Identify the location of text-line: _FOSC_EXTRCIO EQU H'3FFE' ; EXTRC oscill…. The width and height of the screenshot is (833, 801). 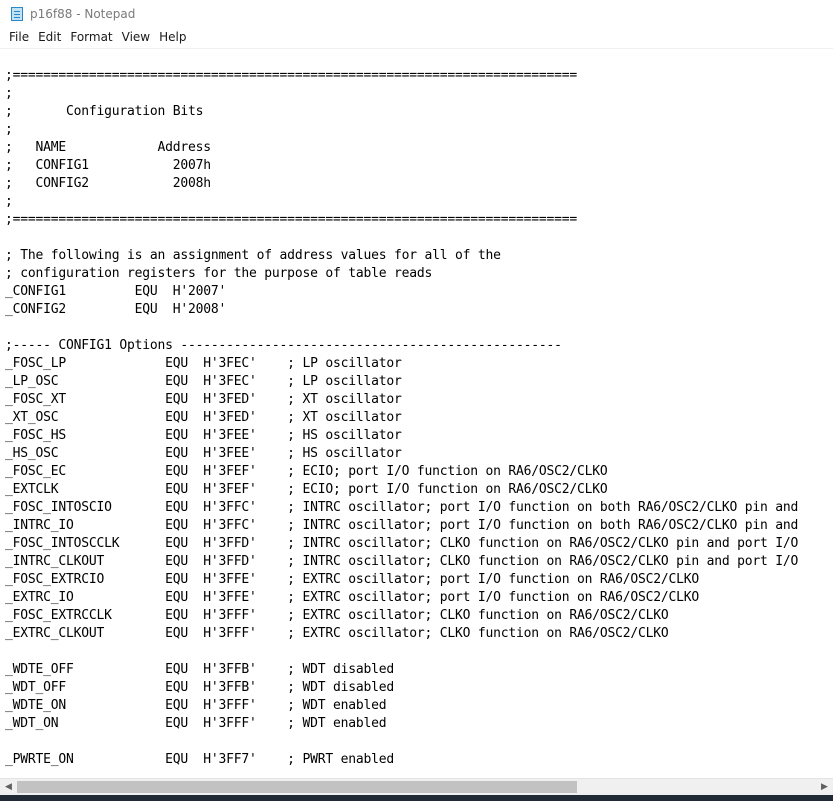
(352, 579).